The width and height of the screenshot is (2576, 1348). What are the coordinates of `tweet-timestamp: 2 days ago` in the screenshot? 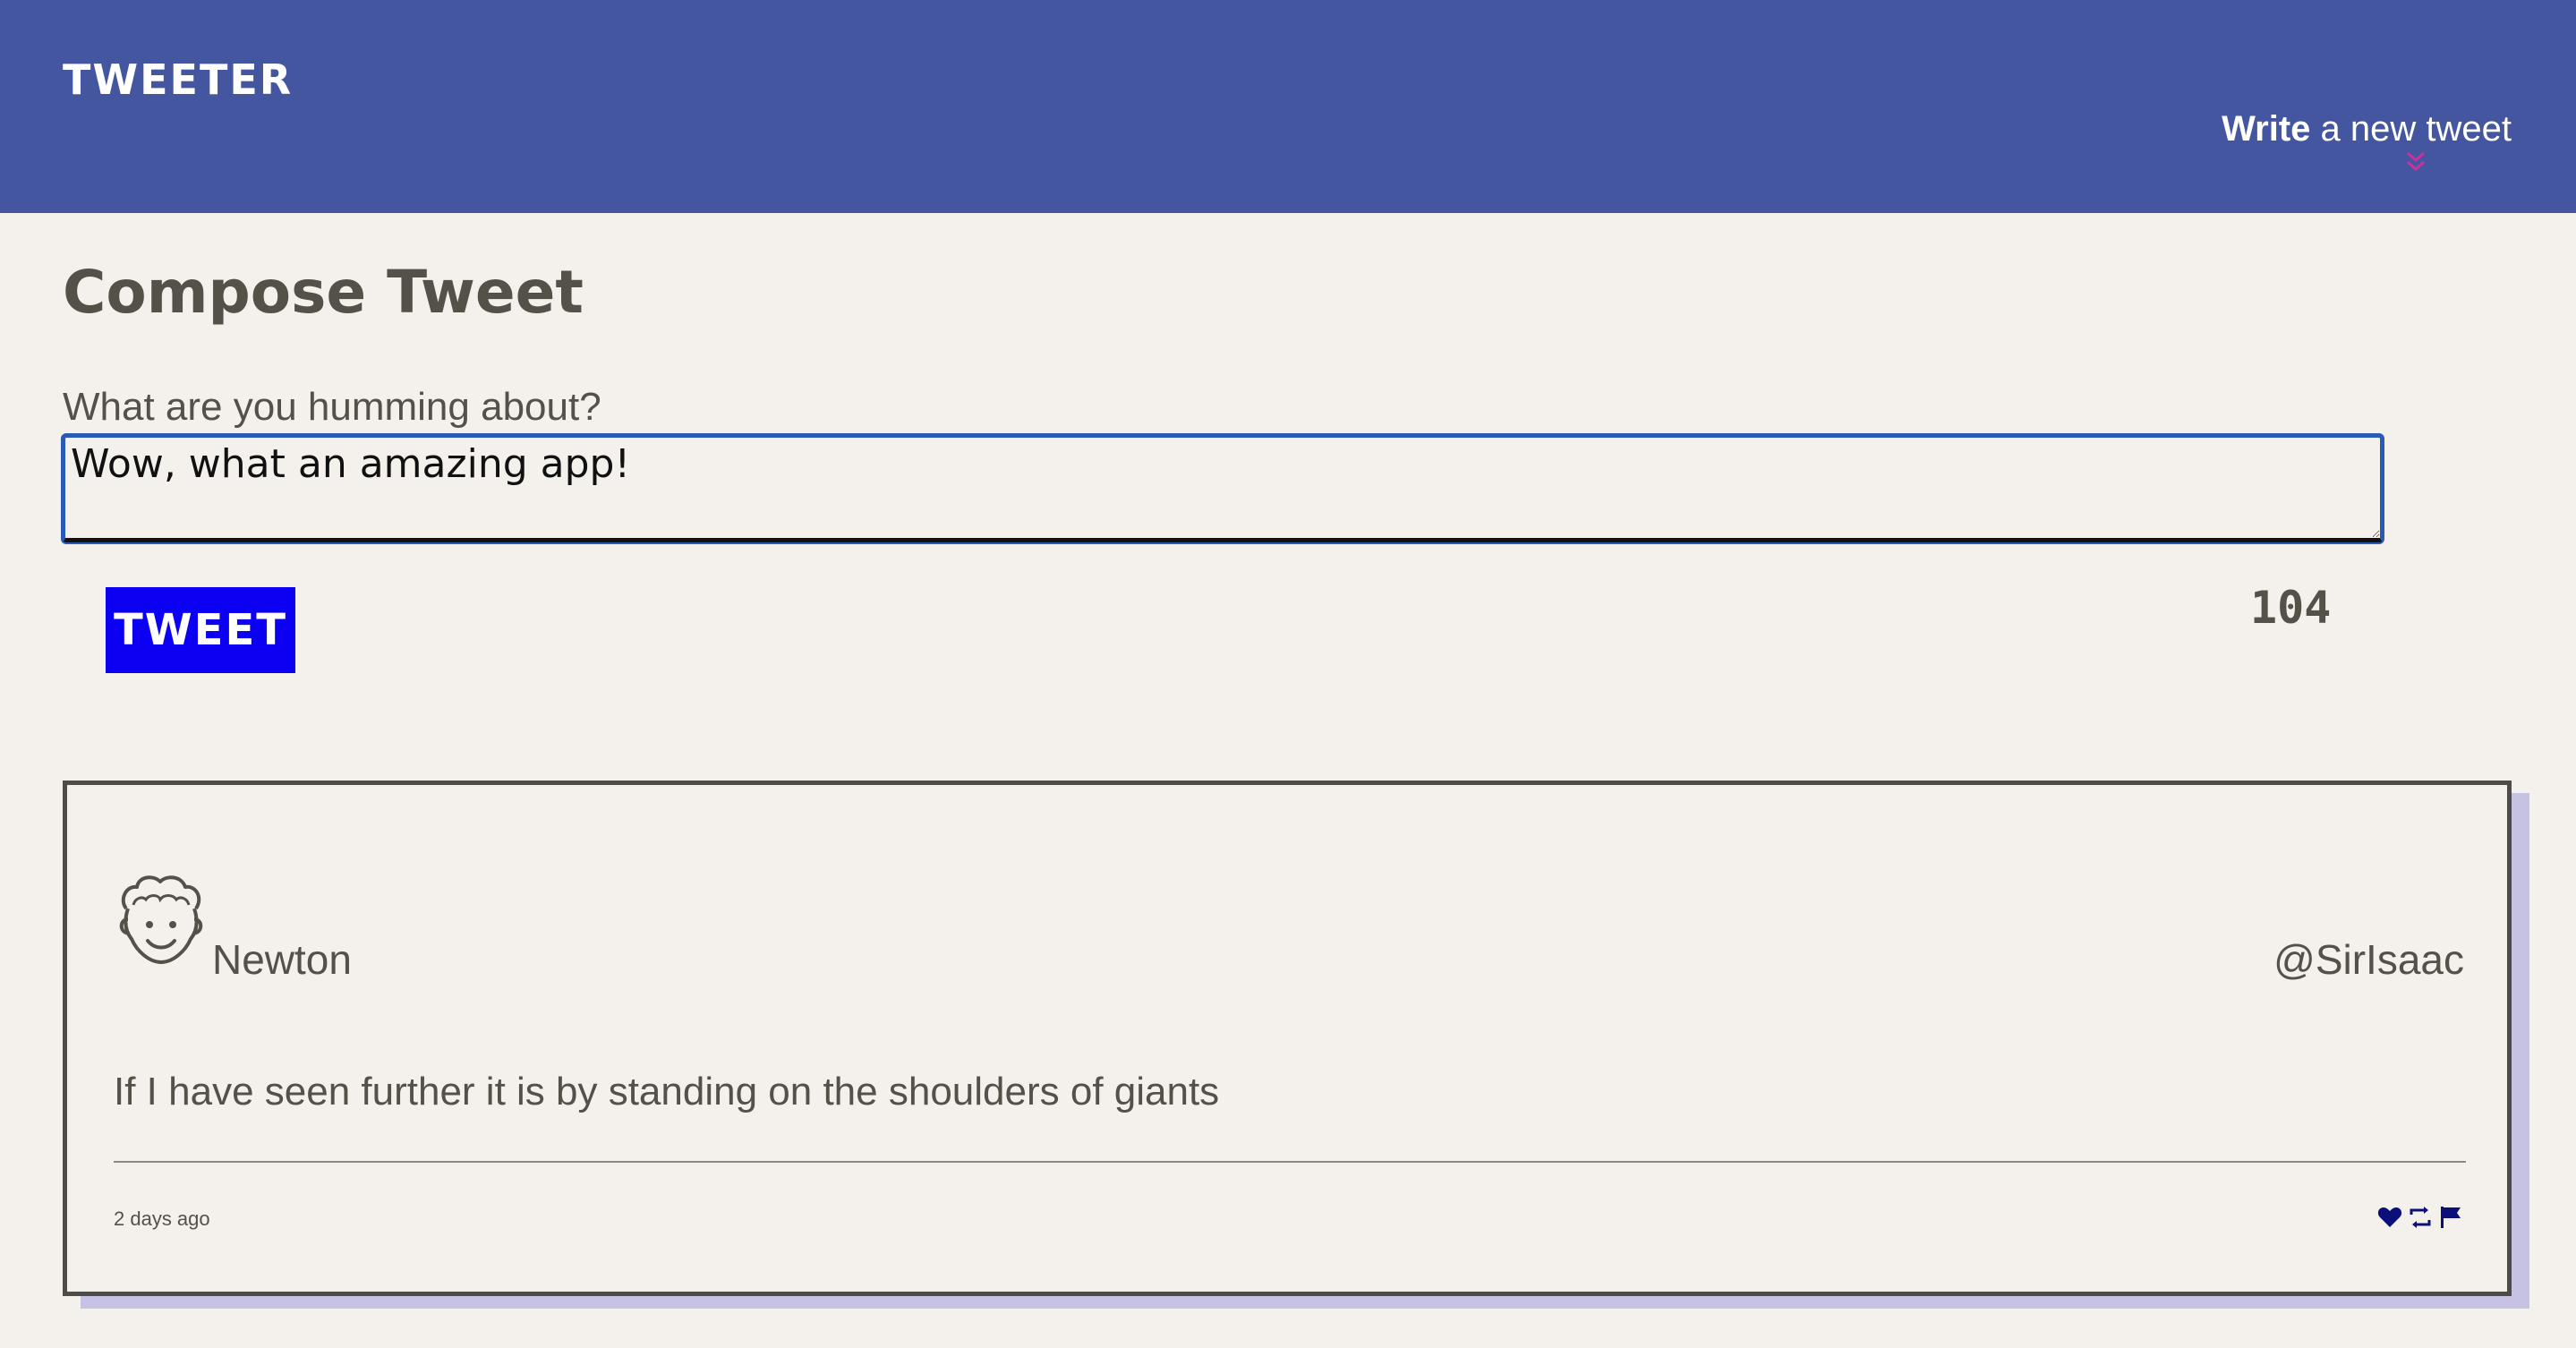 It's located at (162, 1218).